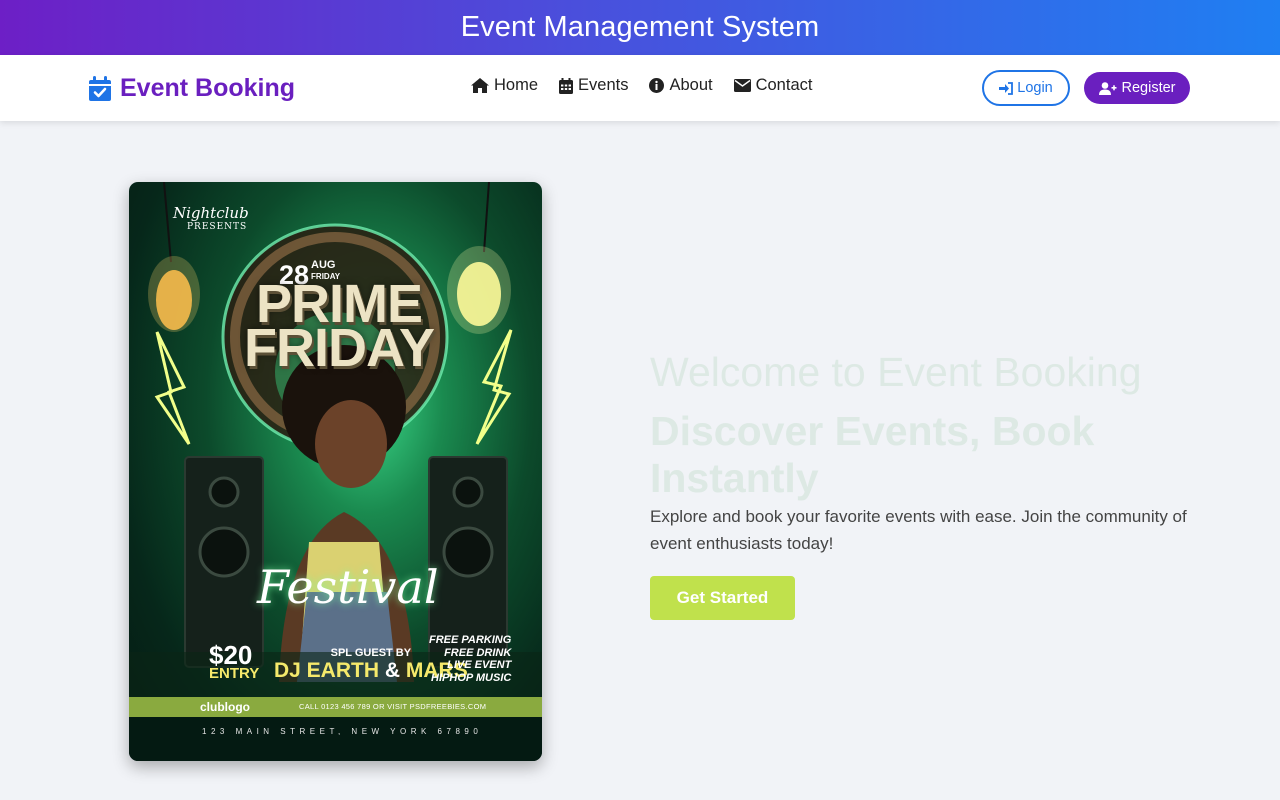 Image resolution: width=1280 pixels, height=800 pixels. What do you see at coordinates (217, 227) in the screenshot?
I see `poster-presents-word: PRESENTS` at bounding box center [217, 227].